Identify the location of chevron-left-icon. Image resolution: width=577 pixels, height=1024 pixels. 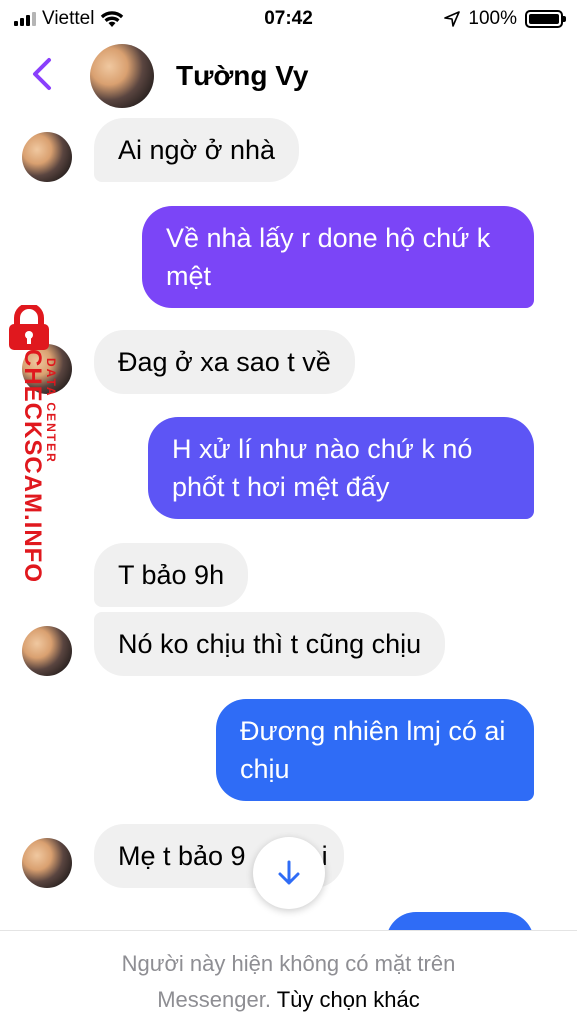
(42, 74).